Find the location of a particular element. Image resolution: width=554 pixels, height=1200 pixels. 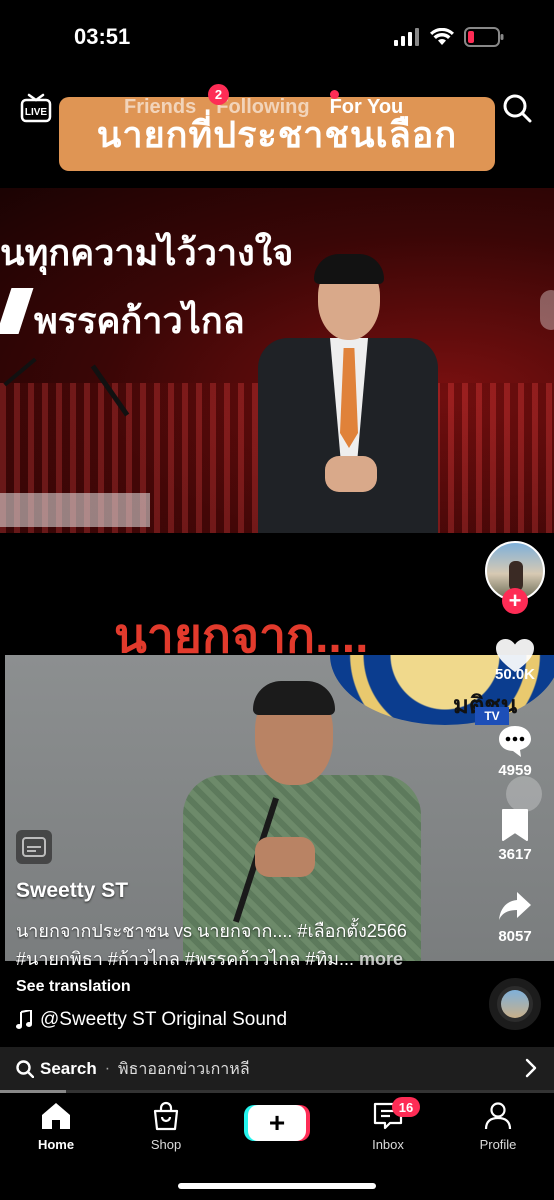

tab-for-you: For You is located at coordinates (367, 107).